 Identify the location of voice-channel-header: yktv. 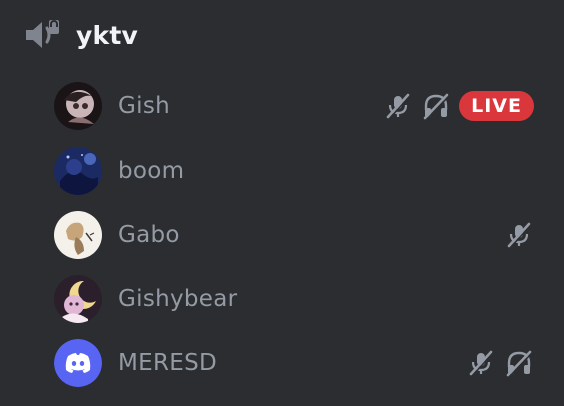
(80, 35).